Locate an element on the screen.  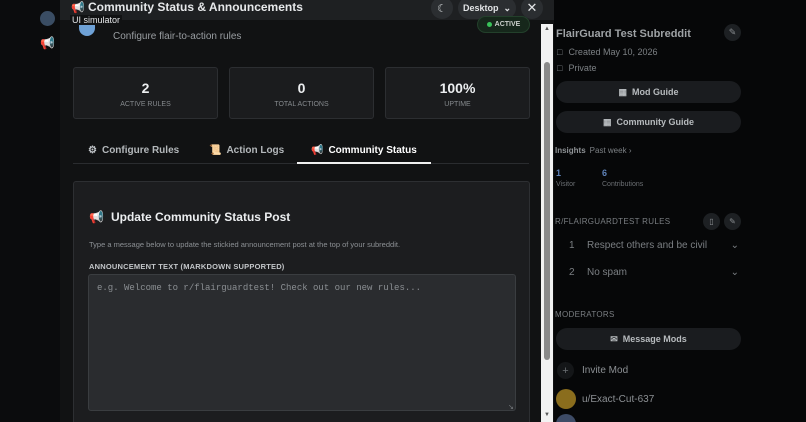
rule-item: 1 Respect others and be civil ⌄ is located at coordinates (654, 245).